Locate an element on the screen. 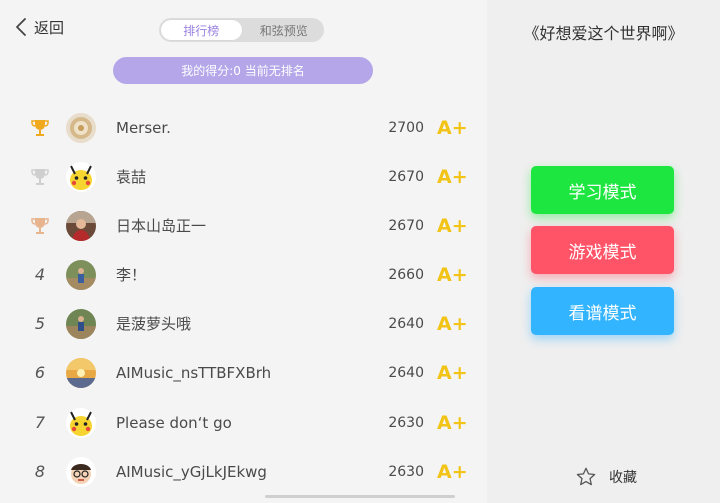 The image size is (720, 503). my-score-badge: 我的得分:0 当前无排名 is located at coordinates (243, 70).